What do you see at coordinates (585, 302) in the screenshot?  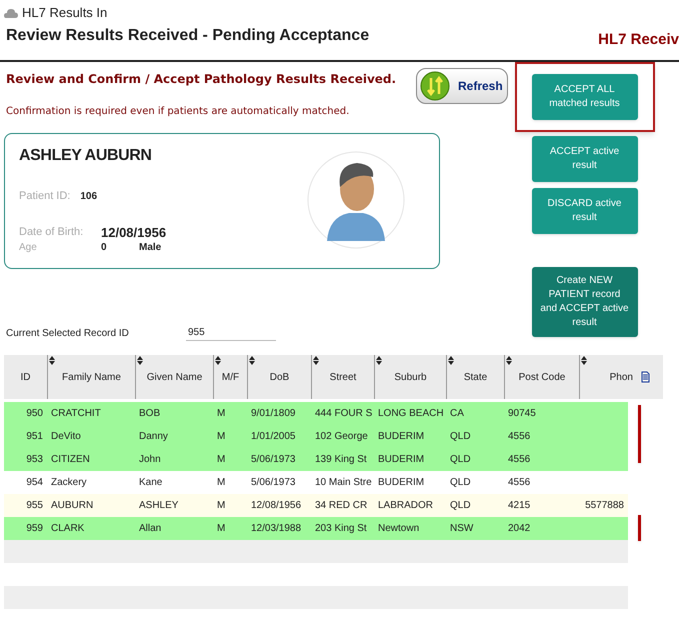 I see `action-button: Create NEW PATIENT record and ACCEPT active result` at bounding box center [585, 302].